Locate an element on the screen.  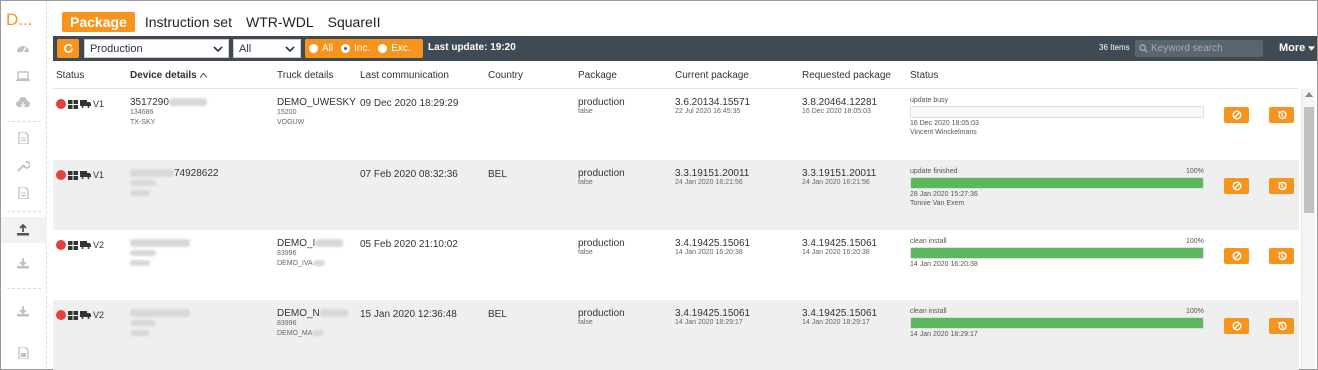
country: BEL is located at coordinates (497, 174).